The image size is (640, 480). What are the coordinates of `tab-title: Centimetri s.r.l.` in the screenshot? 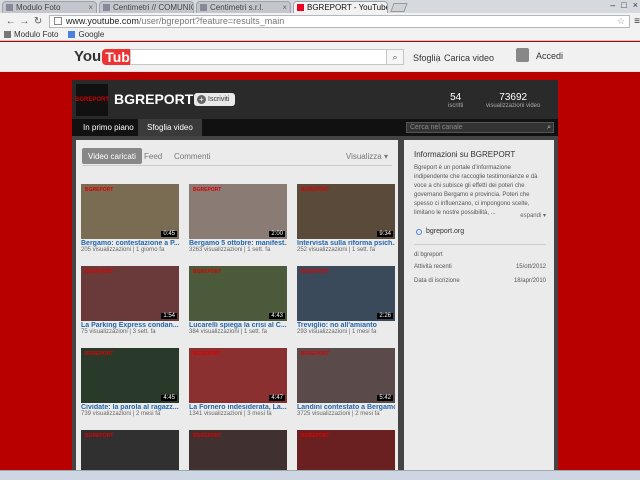 It's located at (237, 7).